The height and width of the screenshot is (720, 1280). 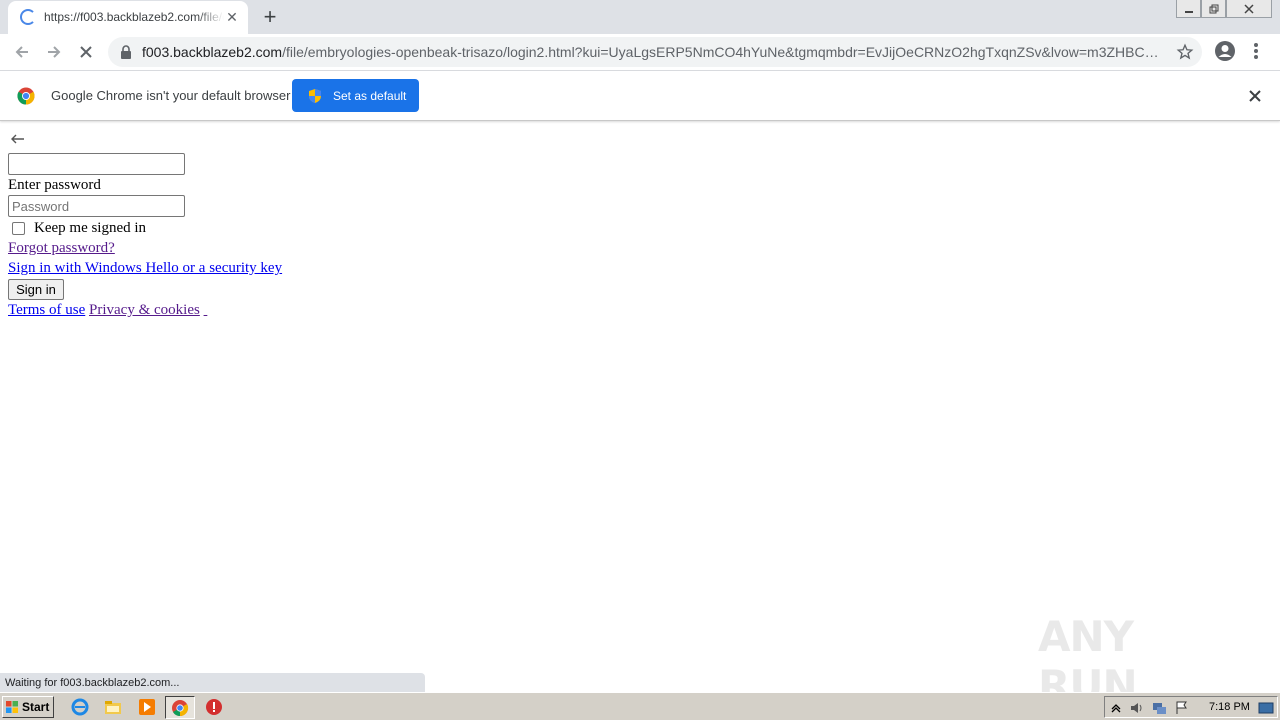 I want to click on chrome-taskbar-icon, so click(x=180, y=708).